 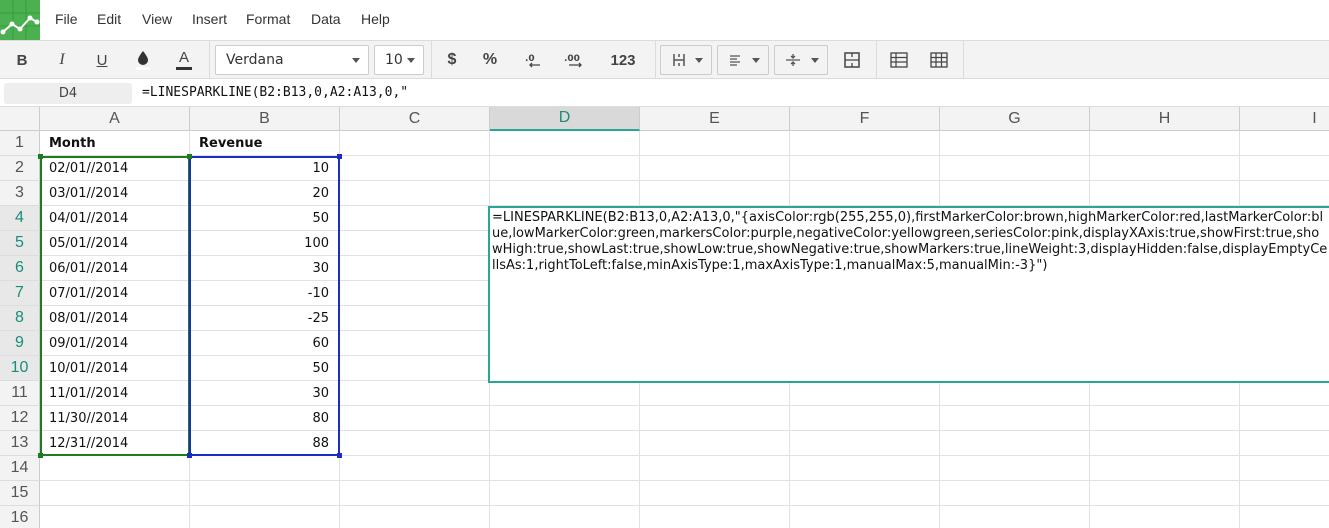 What do you see at coordinates (115, 306) in the screenshot?
I see `range-highlight-a` at bounding box center [115, 306].